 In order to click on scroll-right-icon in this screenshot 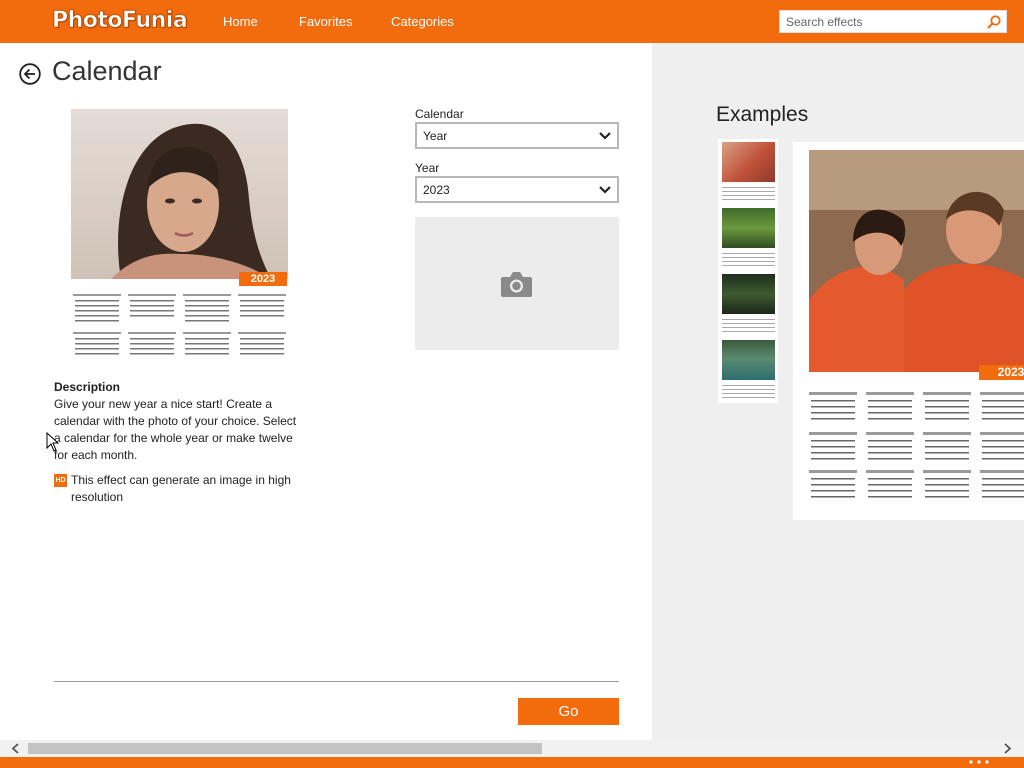, I will do `click(1007, 748)`.